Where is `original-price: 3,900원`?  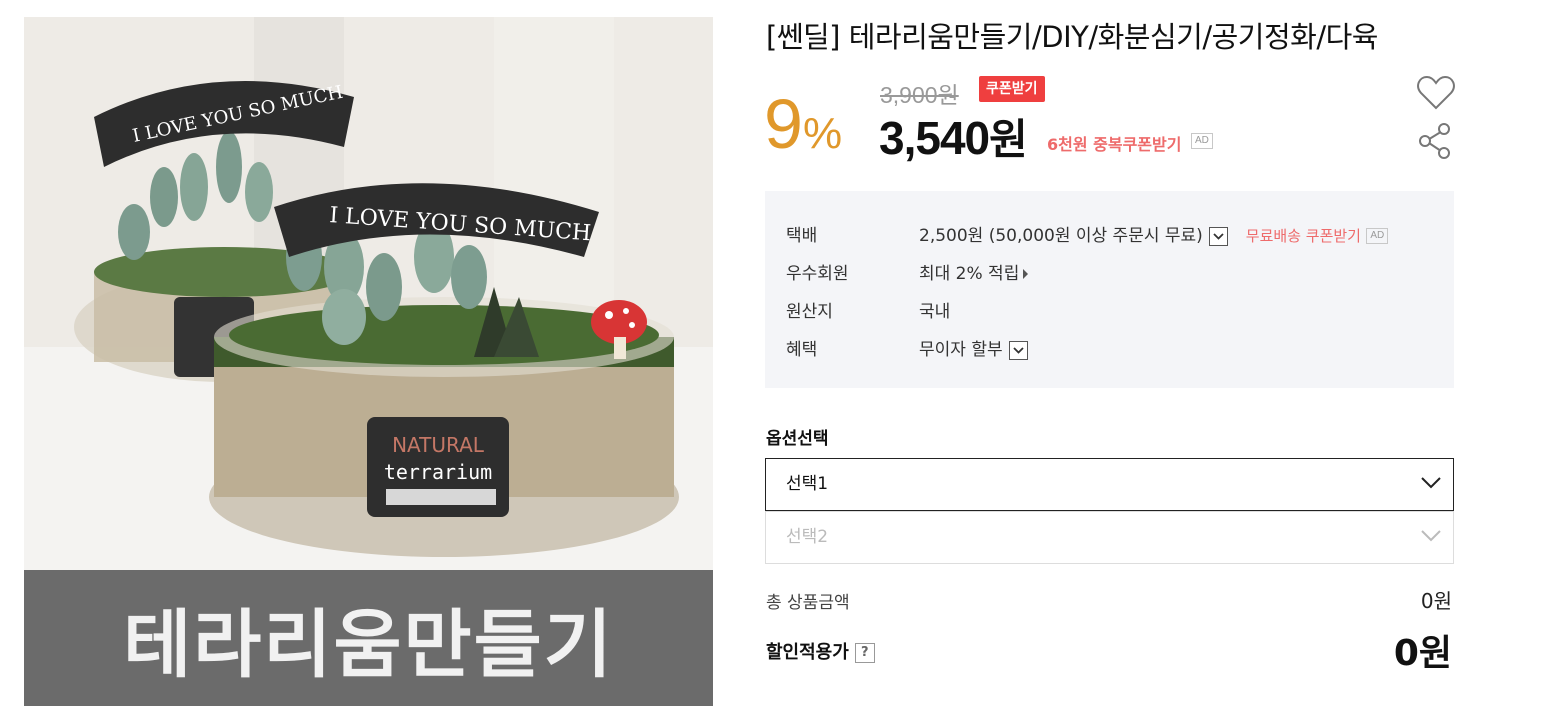 original-price: 3,900원 is located at coordinates (919, 95).